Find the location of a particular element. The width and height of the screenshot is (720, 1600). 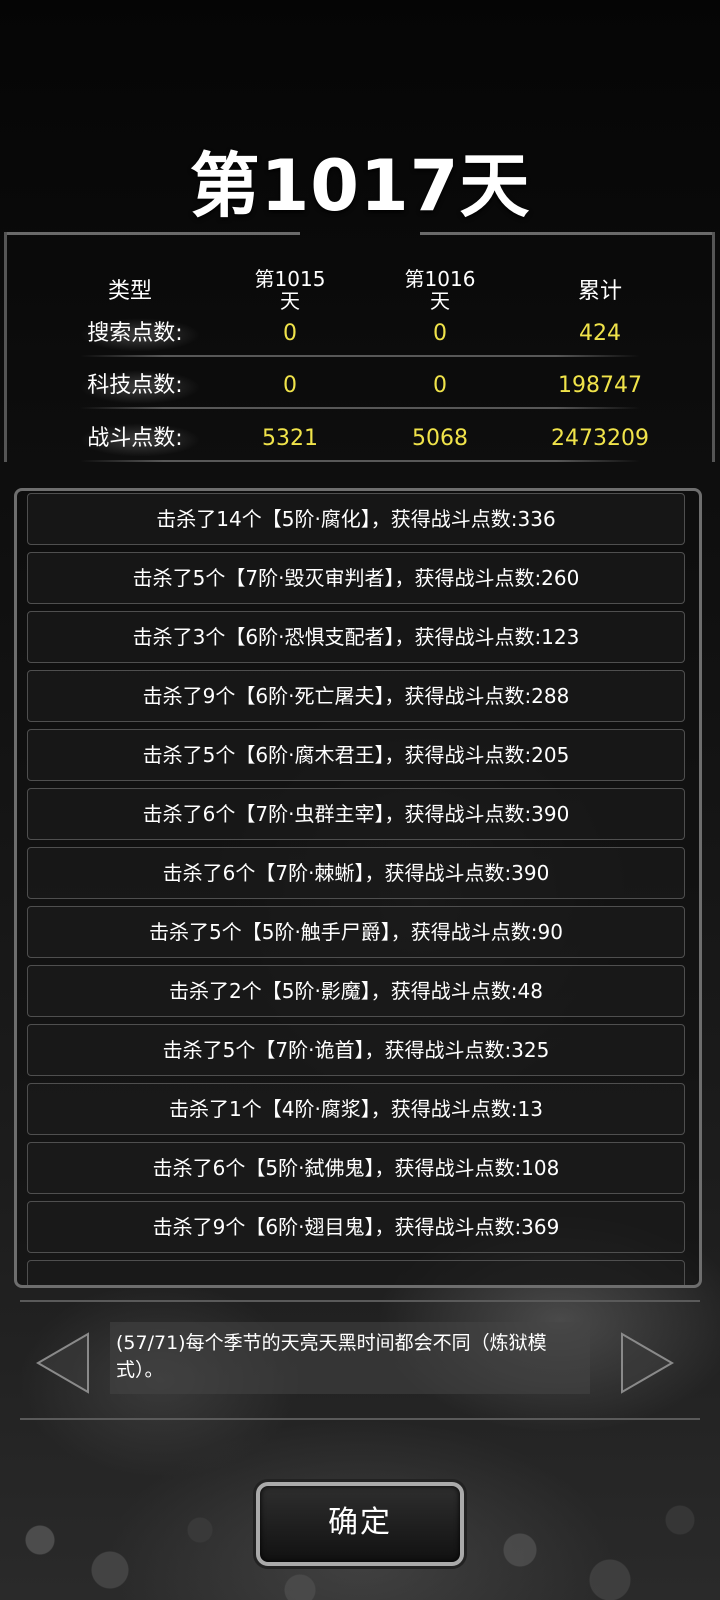

log-item: 击杀了6个【7阶·虫群主宰】，获得战斗点数:390 is located at coordinates (356, 814).